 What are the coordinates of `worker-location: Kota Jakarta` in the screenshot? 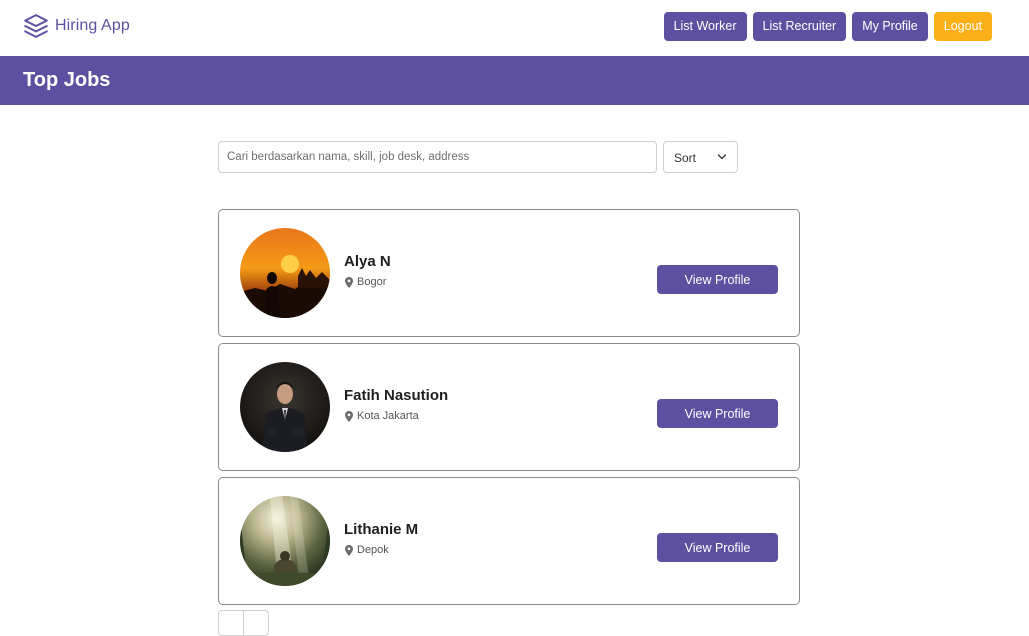 It's located at (382, 416).